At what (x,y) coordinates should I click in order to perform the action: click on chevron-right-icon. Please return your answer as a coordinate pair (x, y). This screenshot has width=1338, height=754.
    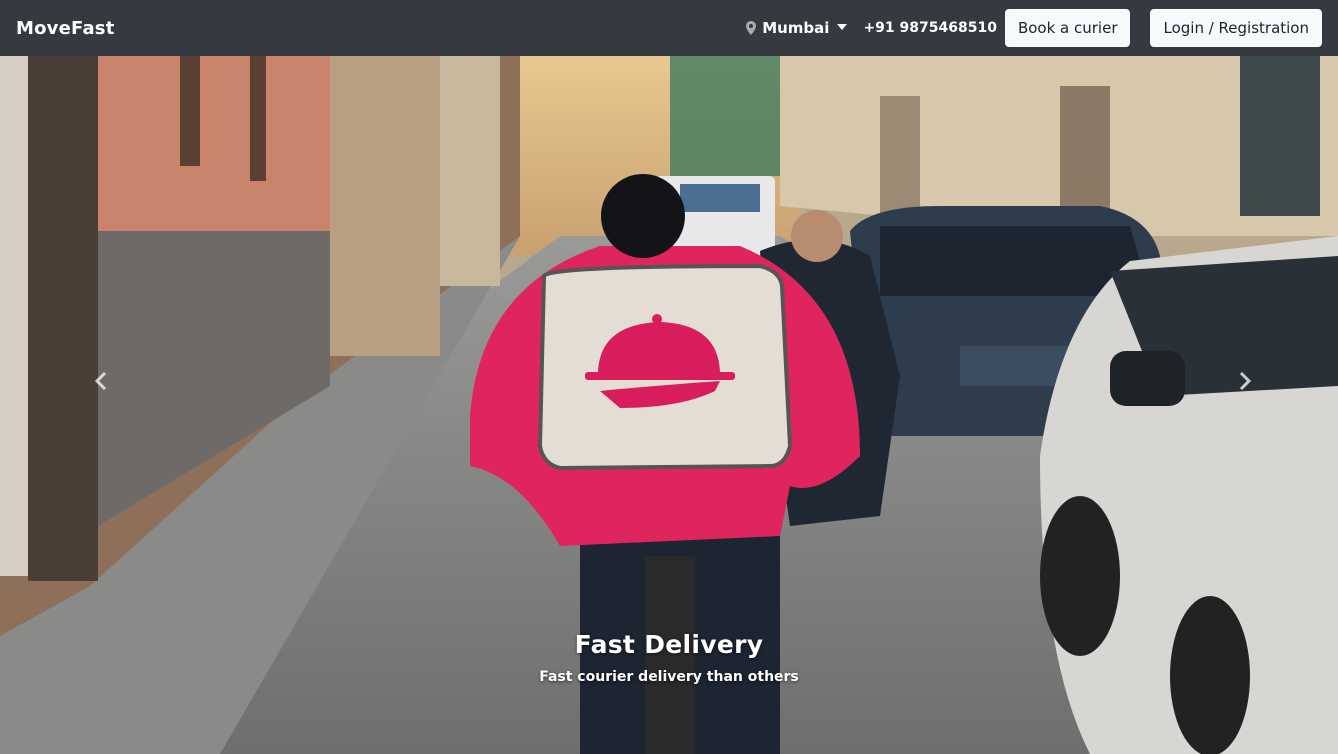
    Looking at the image, I should click on (1245, 381).